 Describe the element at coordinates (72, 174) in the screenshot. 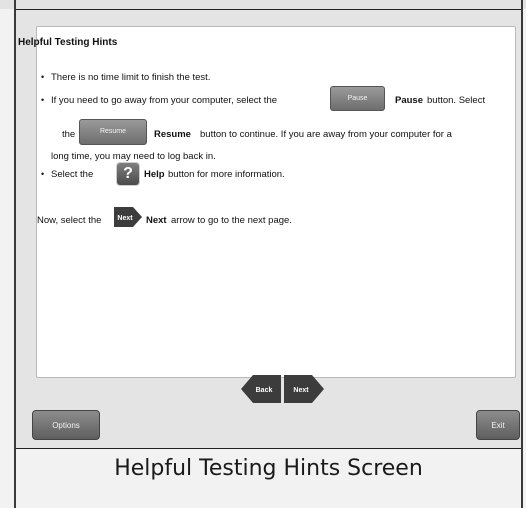

I see `hint-help-pre: Select the` at that location.